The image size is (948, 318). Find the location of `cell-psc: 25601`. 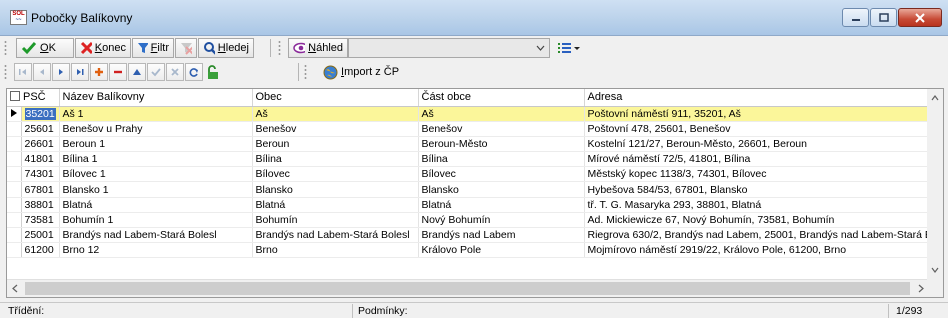

cell-psc: 25601 is located at coordinates (40, 129).